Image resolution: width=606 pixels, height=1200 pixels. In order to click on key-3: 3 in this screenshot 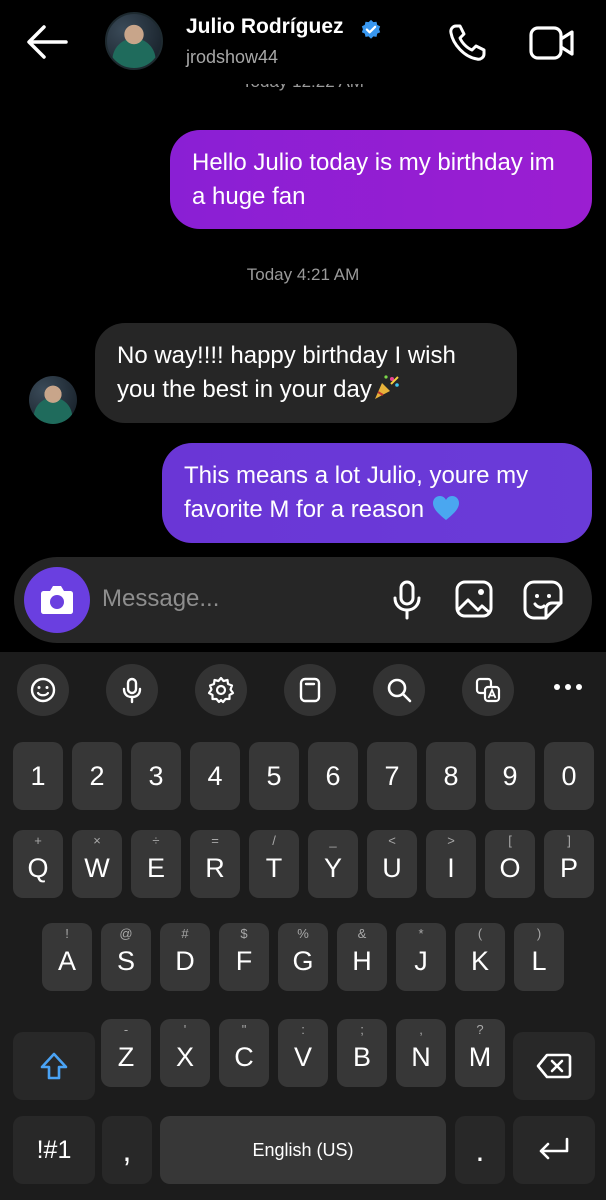, I will do `click(156, 776)`.